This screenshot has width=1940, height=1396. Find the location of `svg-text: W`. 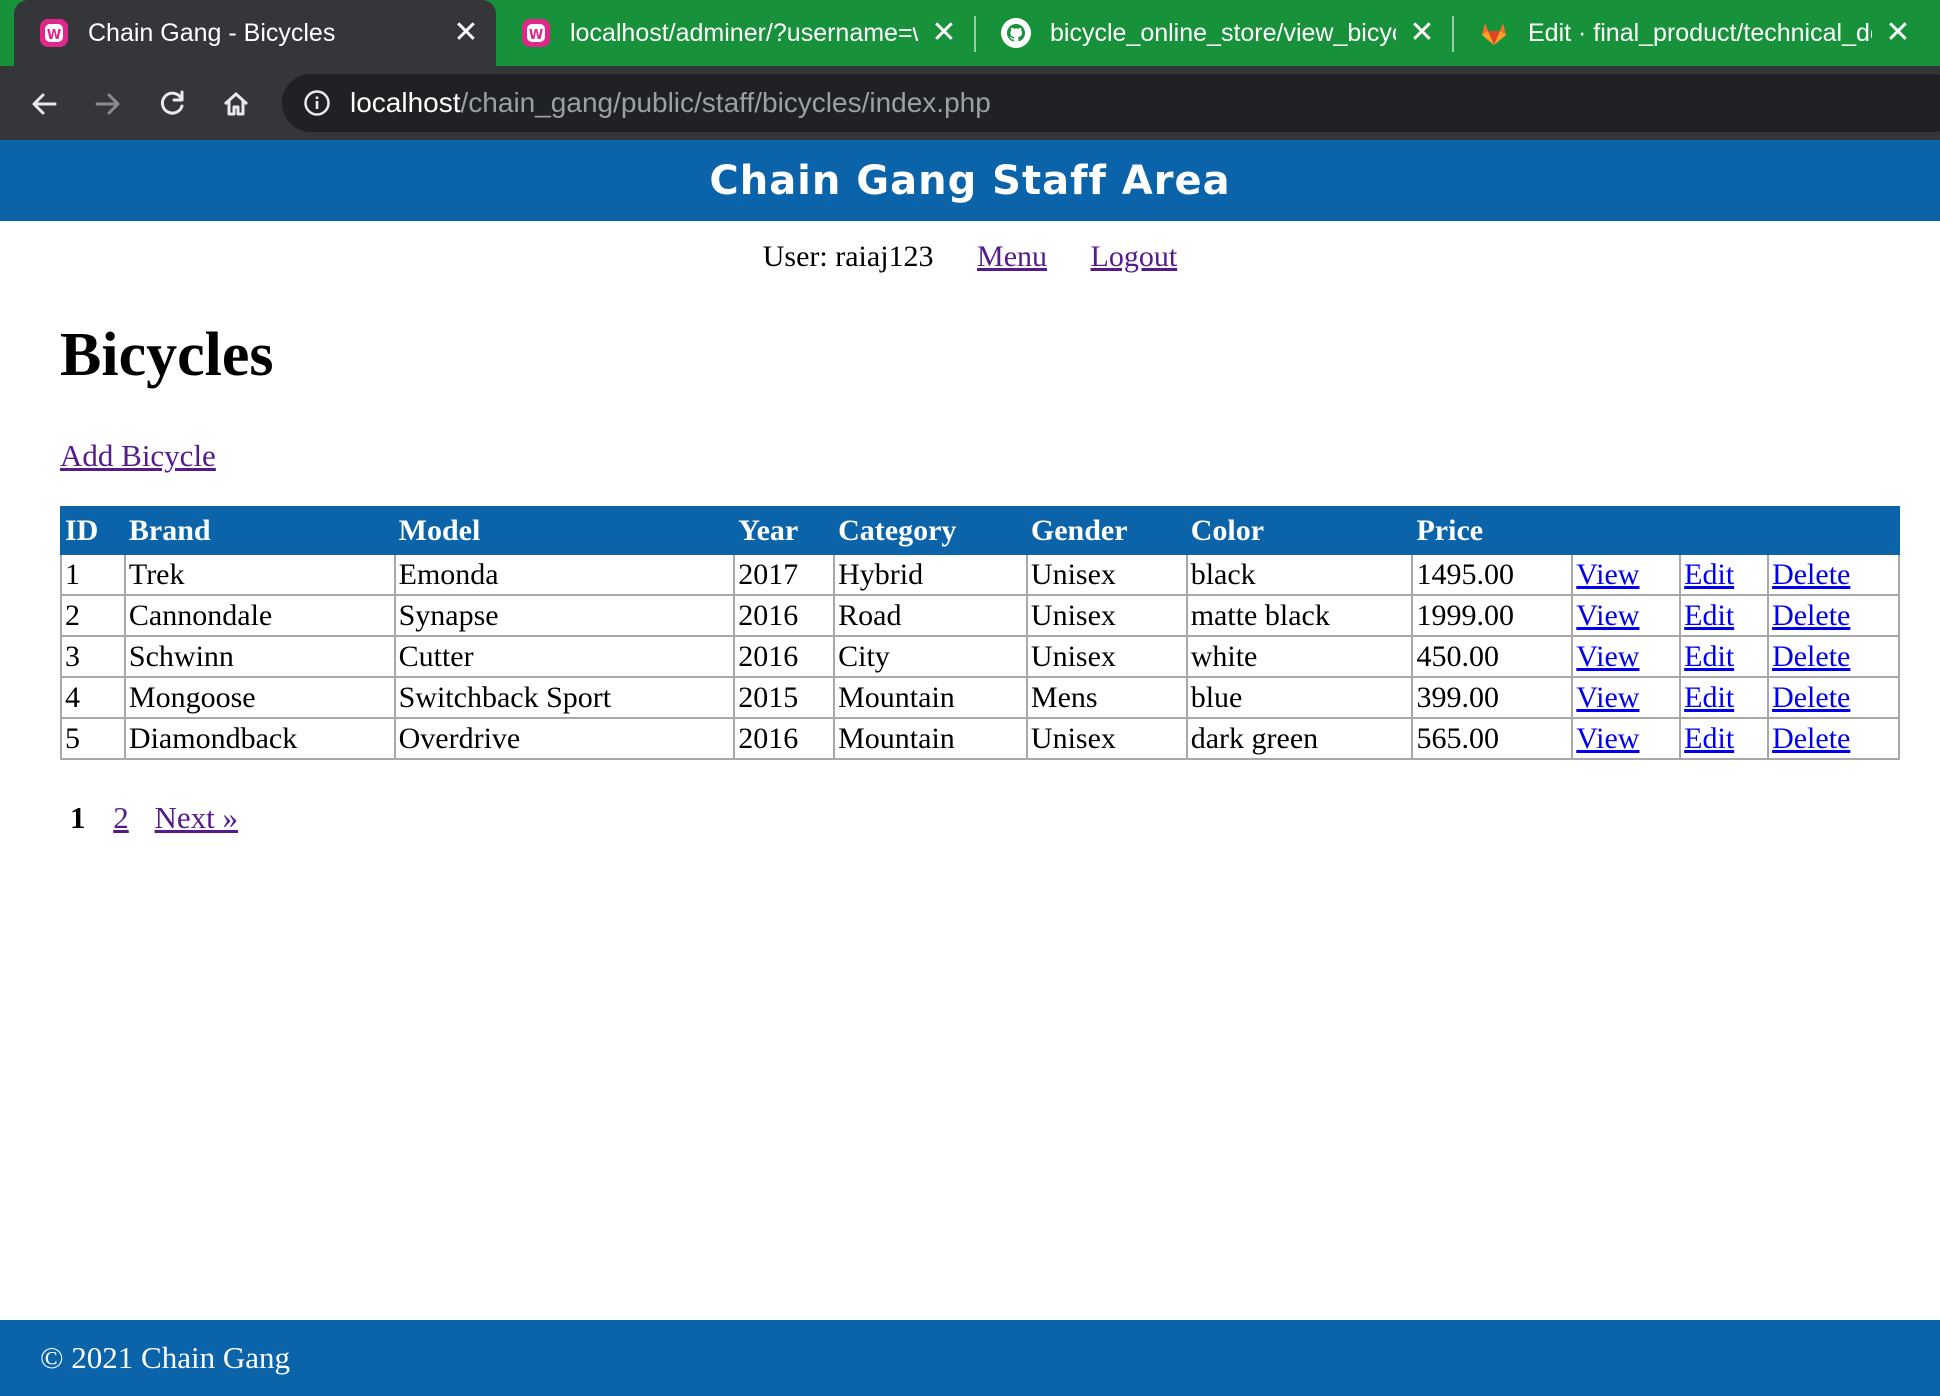

svg-text: W is located at coordinates (54, 35).